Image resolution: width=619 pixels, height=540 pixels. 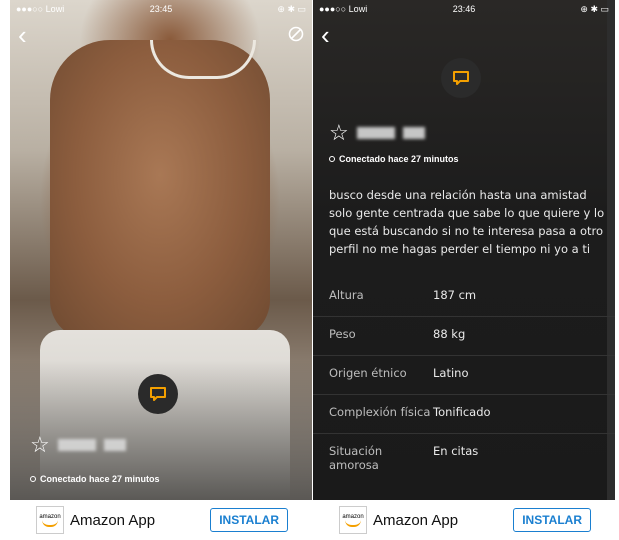 What do you see at coordinates (342, 334) in the screenshot?
I see `attribute-label: Peso` at bounding box center [342, 334].